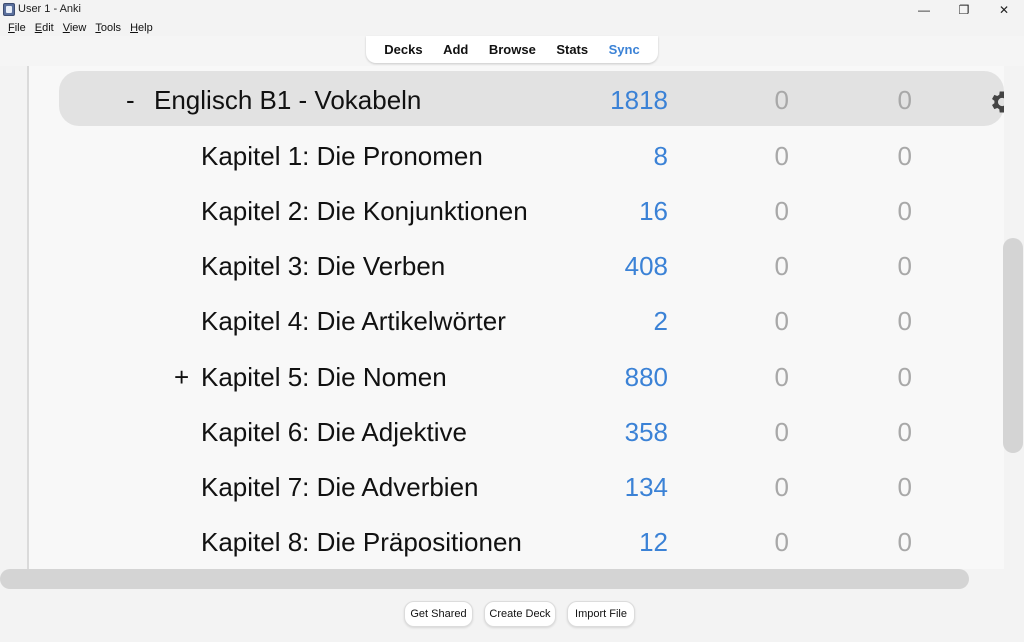 The width and height of the screenshot is (1024, 642). Describe the element at coordinates (438, 614) in the screenshot. I see `get-shared-button: Get Shared` at that location.